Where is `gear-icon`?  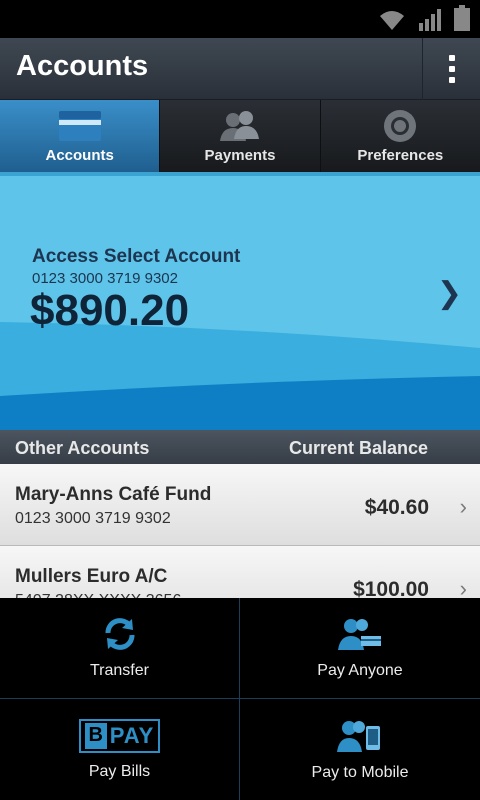
gear-icon is located at coordinates (400, 126).